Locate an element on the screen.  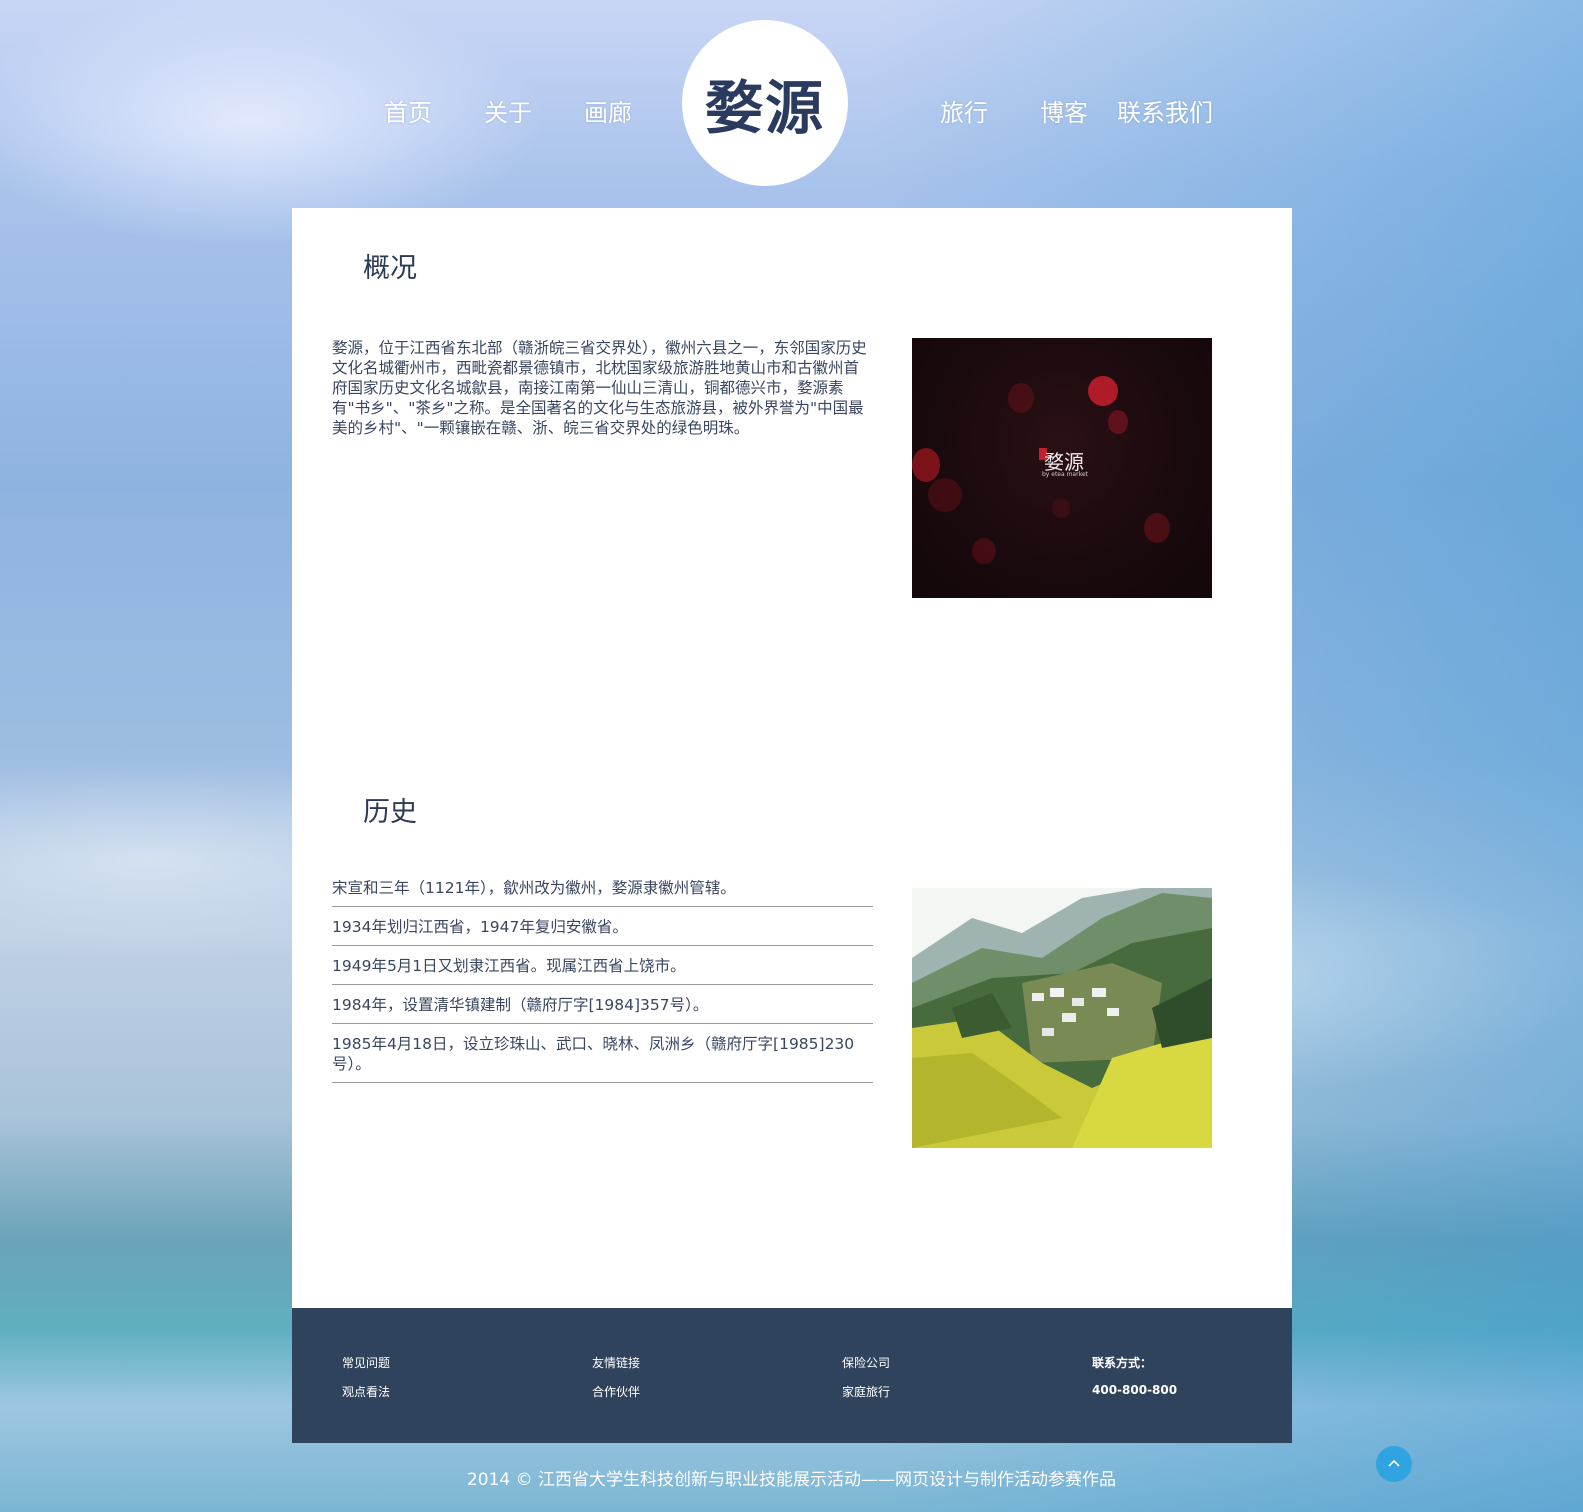
history-item: 宋宣和三年（1121年），歙州改为徽州，婺源隶徽州管辖。 is located at coordinates (602, 892).